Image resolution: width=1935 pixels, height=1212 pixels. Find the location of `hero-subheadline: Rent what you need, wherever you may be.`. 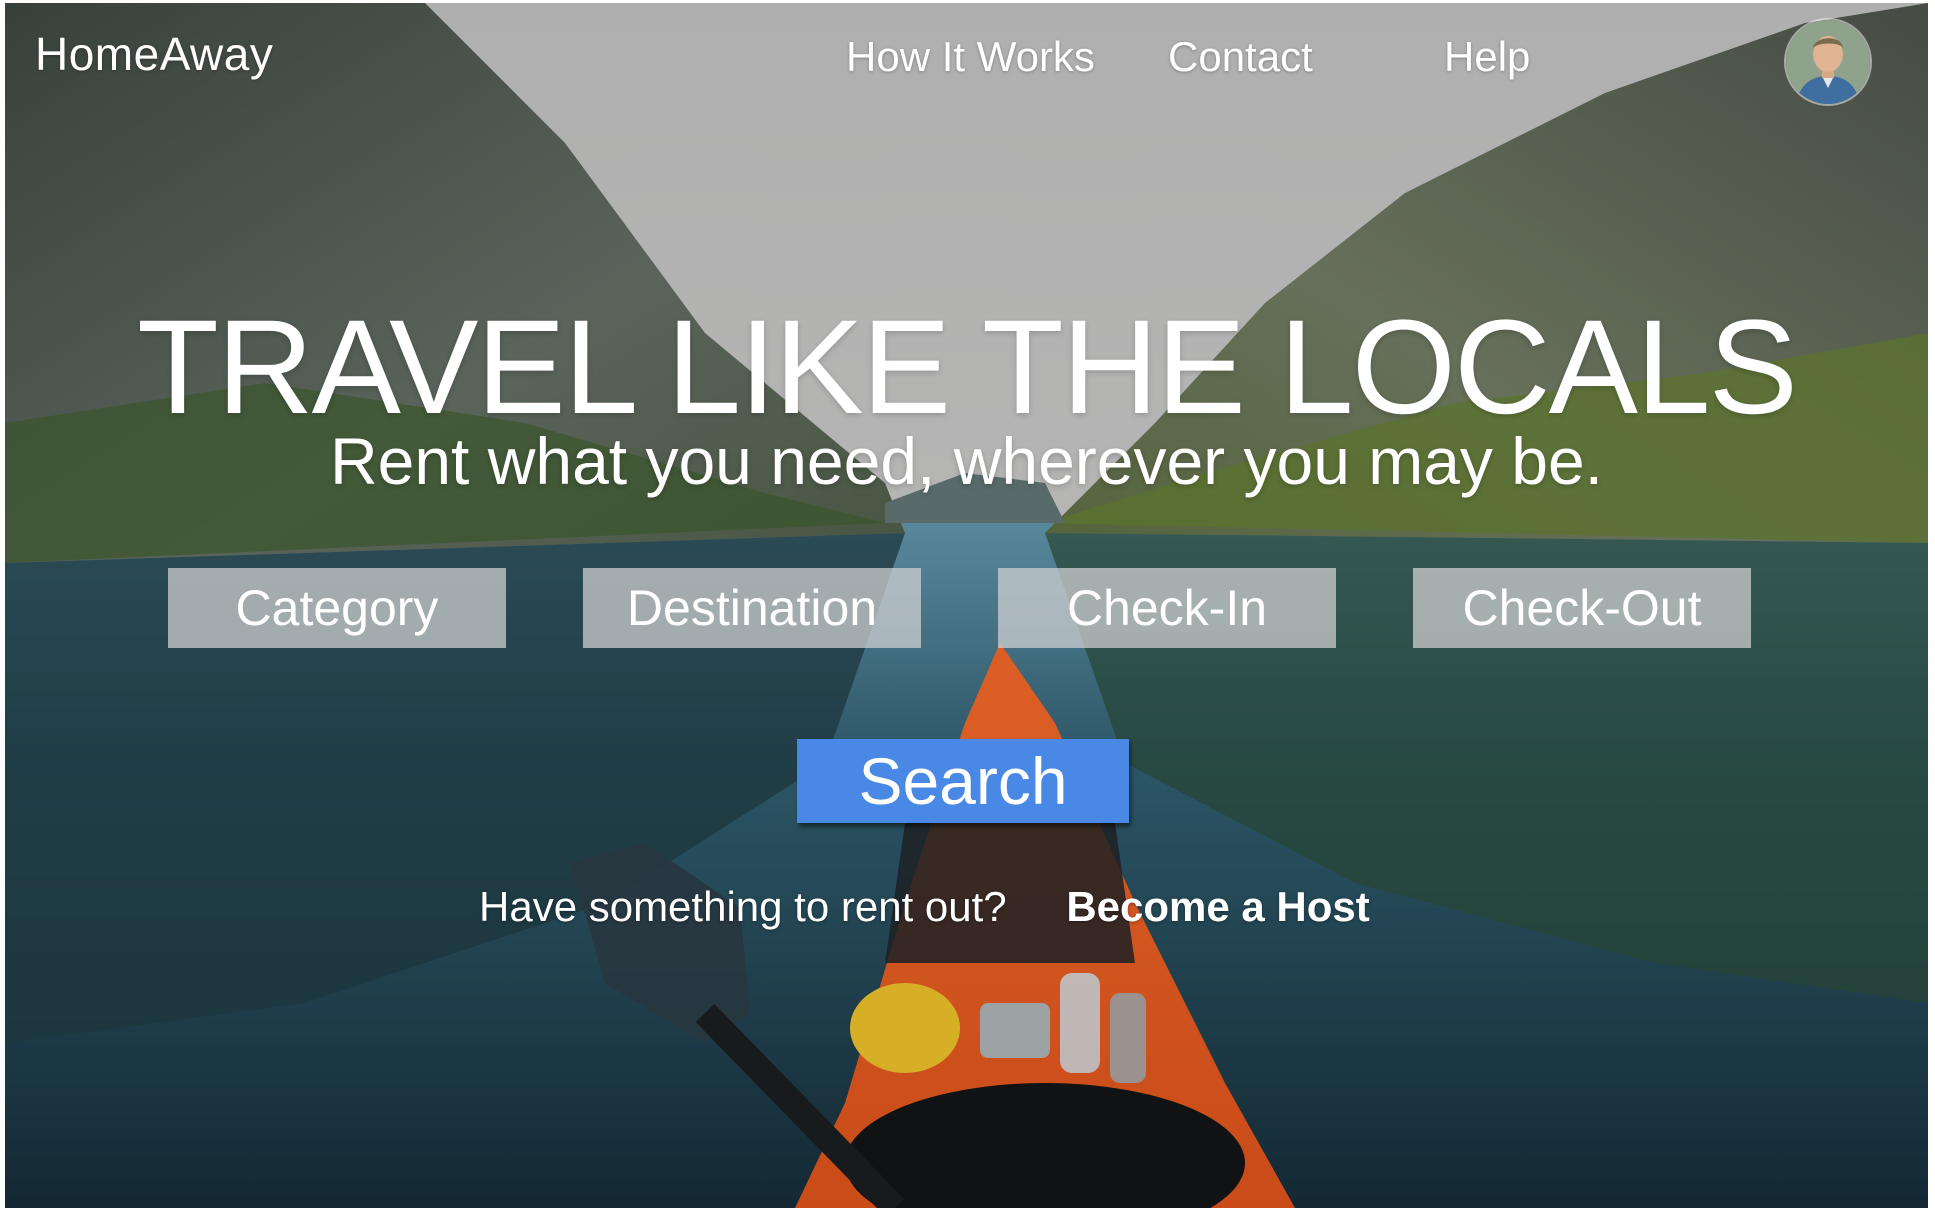

hero-subheadline: Rent what you need, wherever you may be. is located at coordinates (966, 461).